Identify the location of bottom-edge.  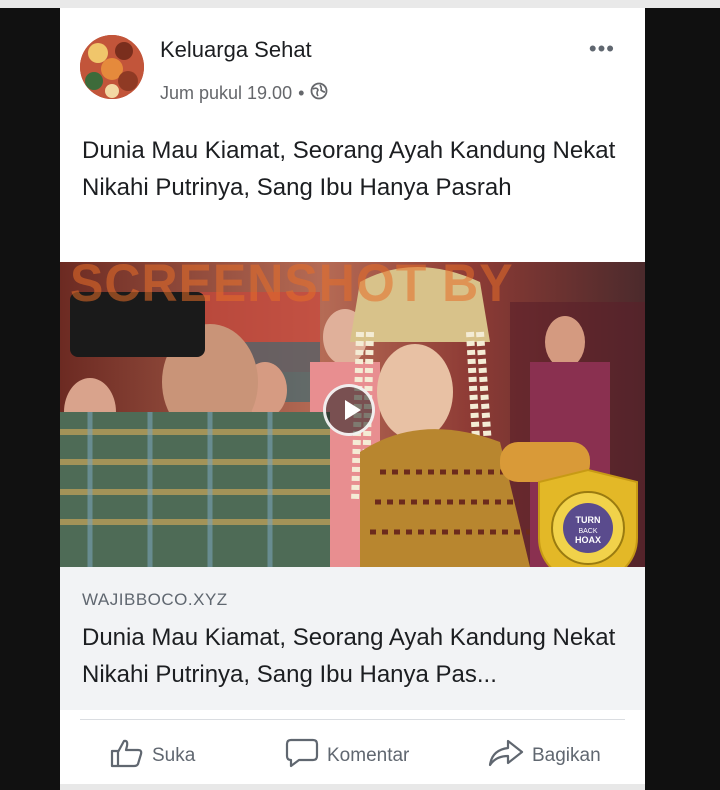
(352, 787).